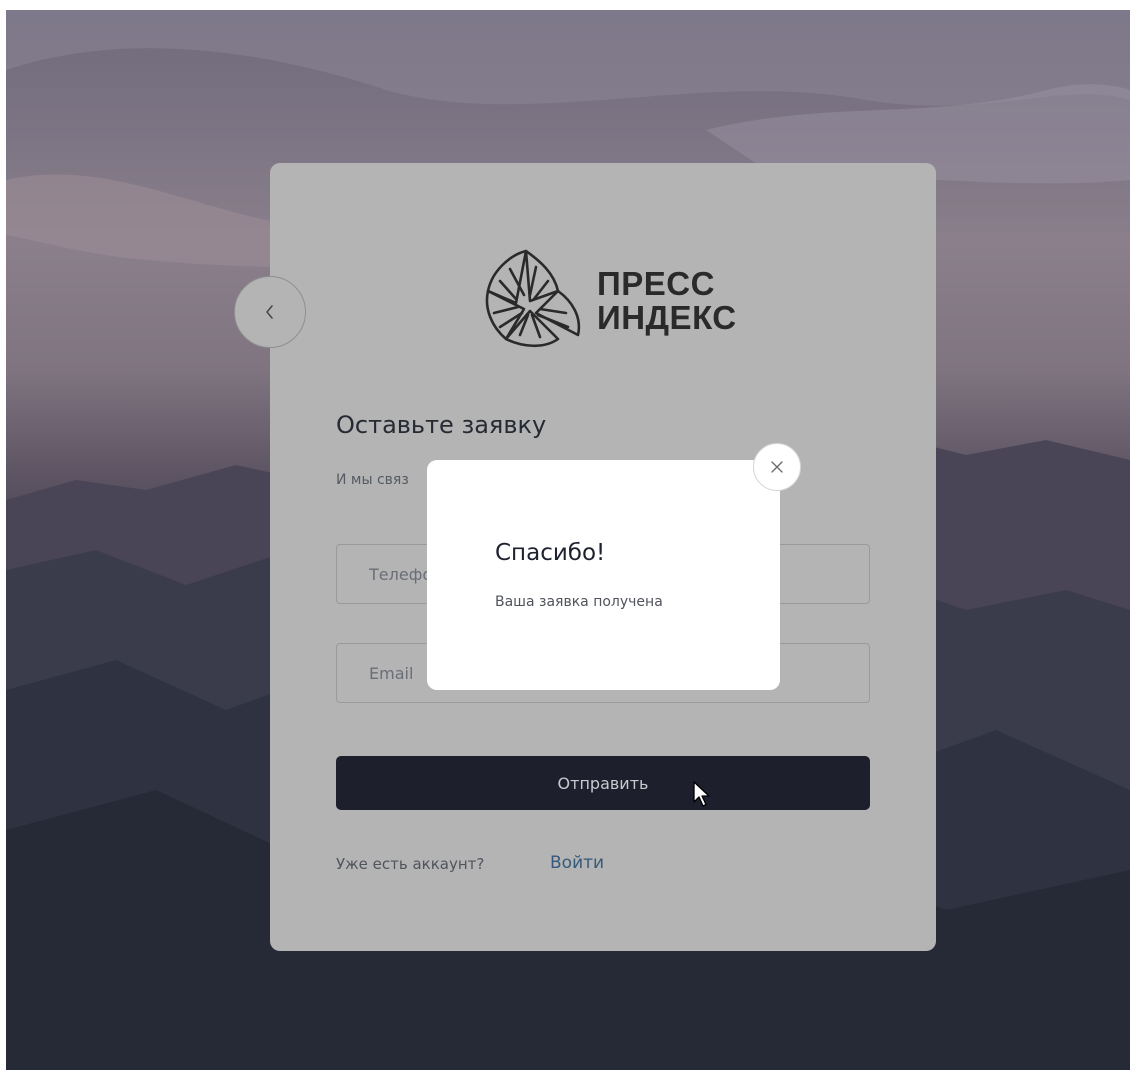  I want to click on mouse-pointer-icon, so click(701, 794).